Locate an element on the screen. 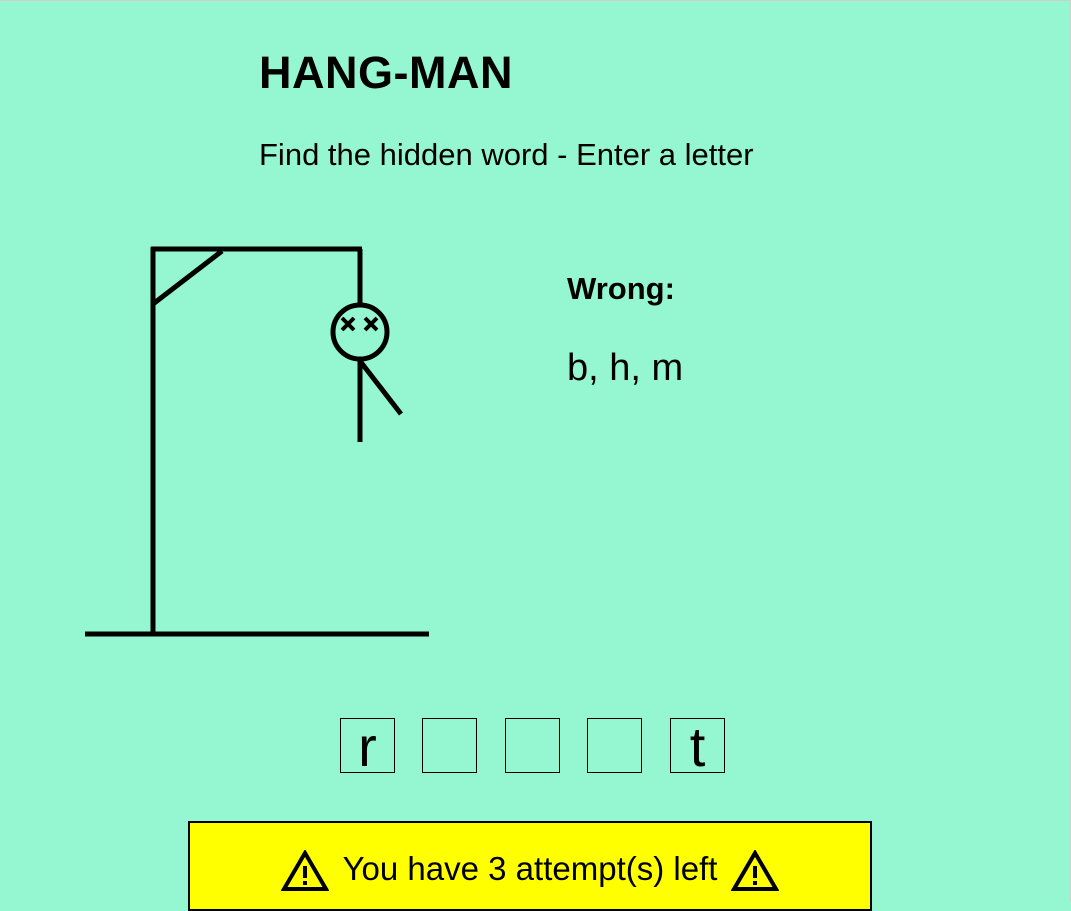 Image resolution: width=1071 pixels, height=911 pixels. wrong-letters-label: Wrong: is located at coordinates (621, 288).